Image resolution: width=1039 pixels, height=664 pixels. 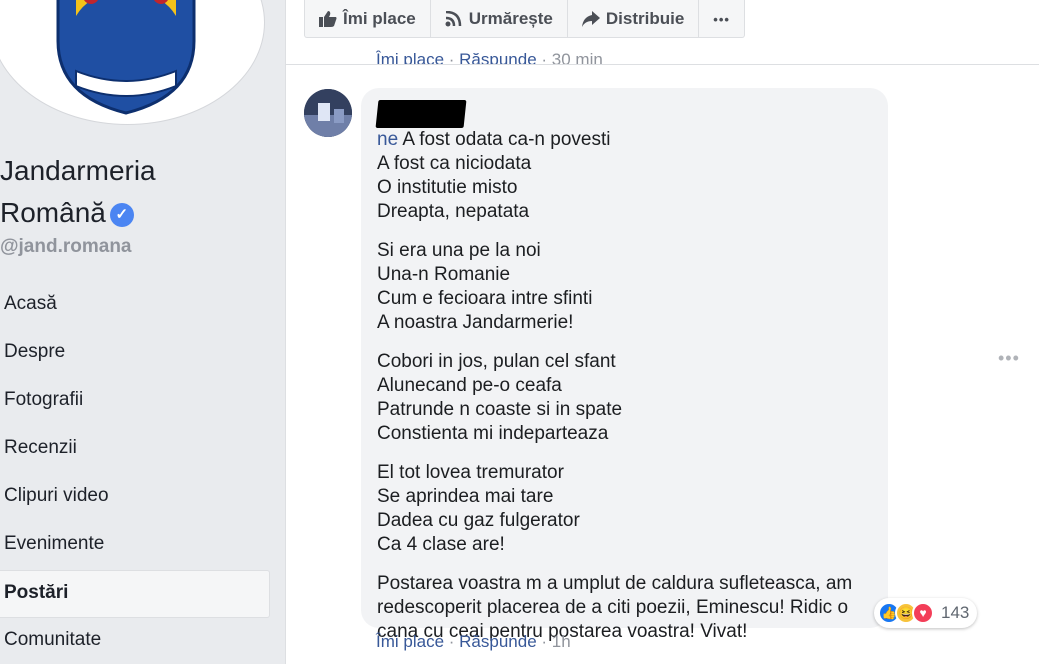 I want to click on gendarmerie-crest-logo, so click(x=126, y=57).